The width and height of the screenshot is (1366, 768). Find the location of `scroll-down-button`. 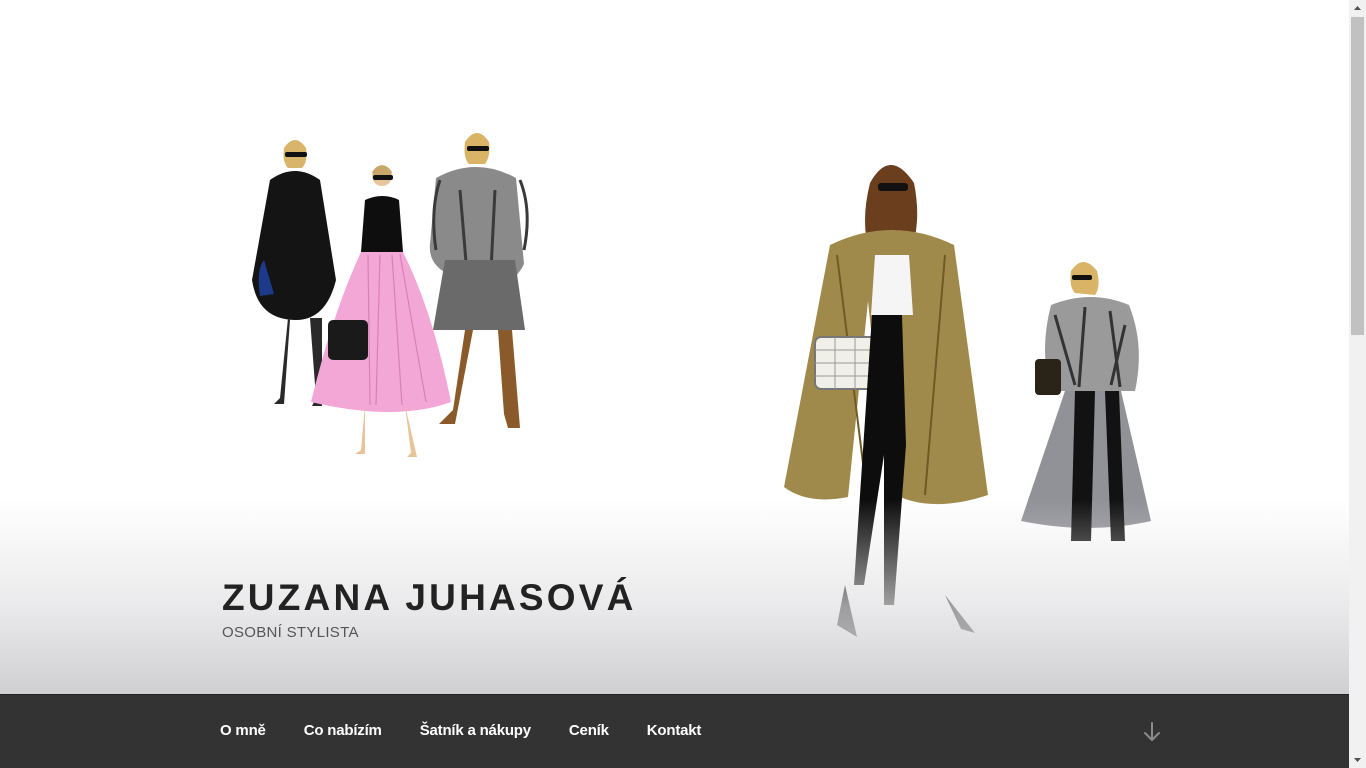

scroll-down-button is located at coordinates (1152, 732).